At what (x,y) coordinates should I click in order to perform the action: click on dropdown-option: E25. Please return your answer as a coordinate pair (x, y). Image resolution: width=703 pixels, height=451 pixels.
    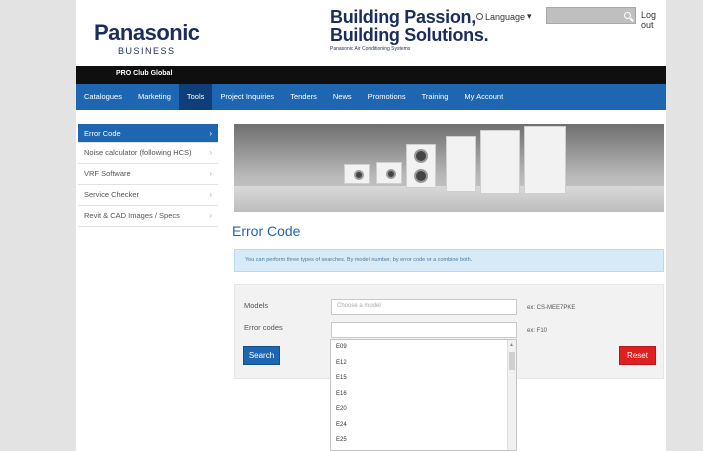
    Looking at the image, I should click on (423, 441).